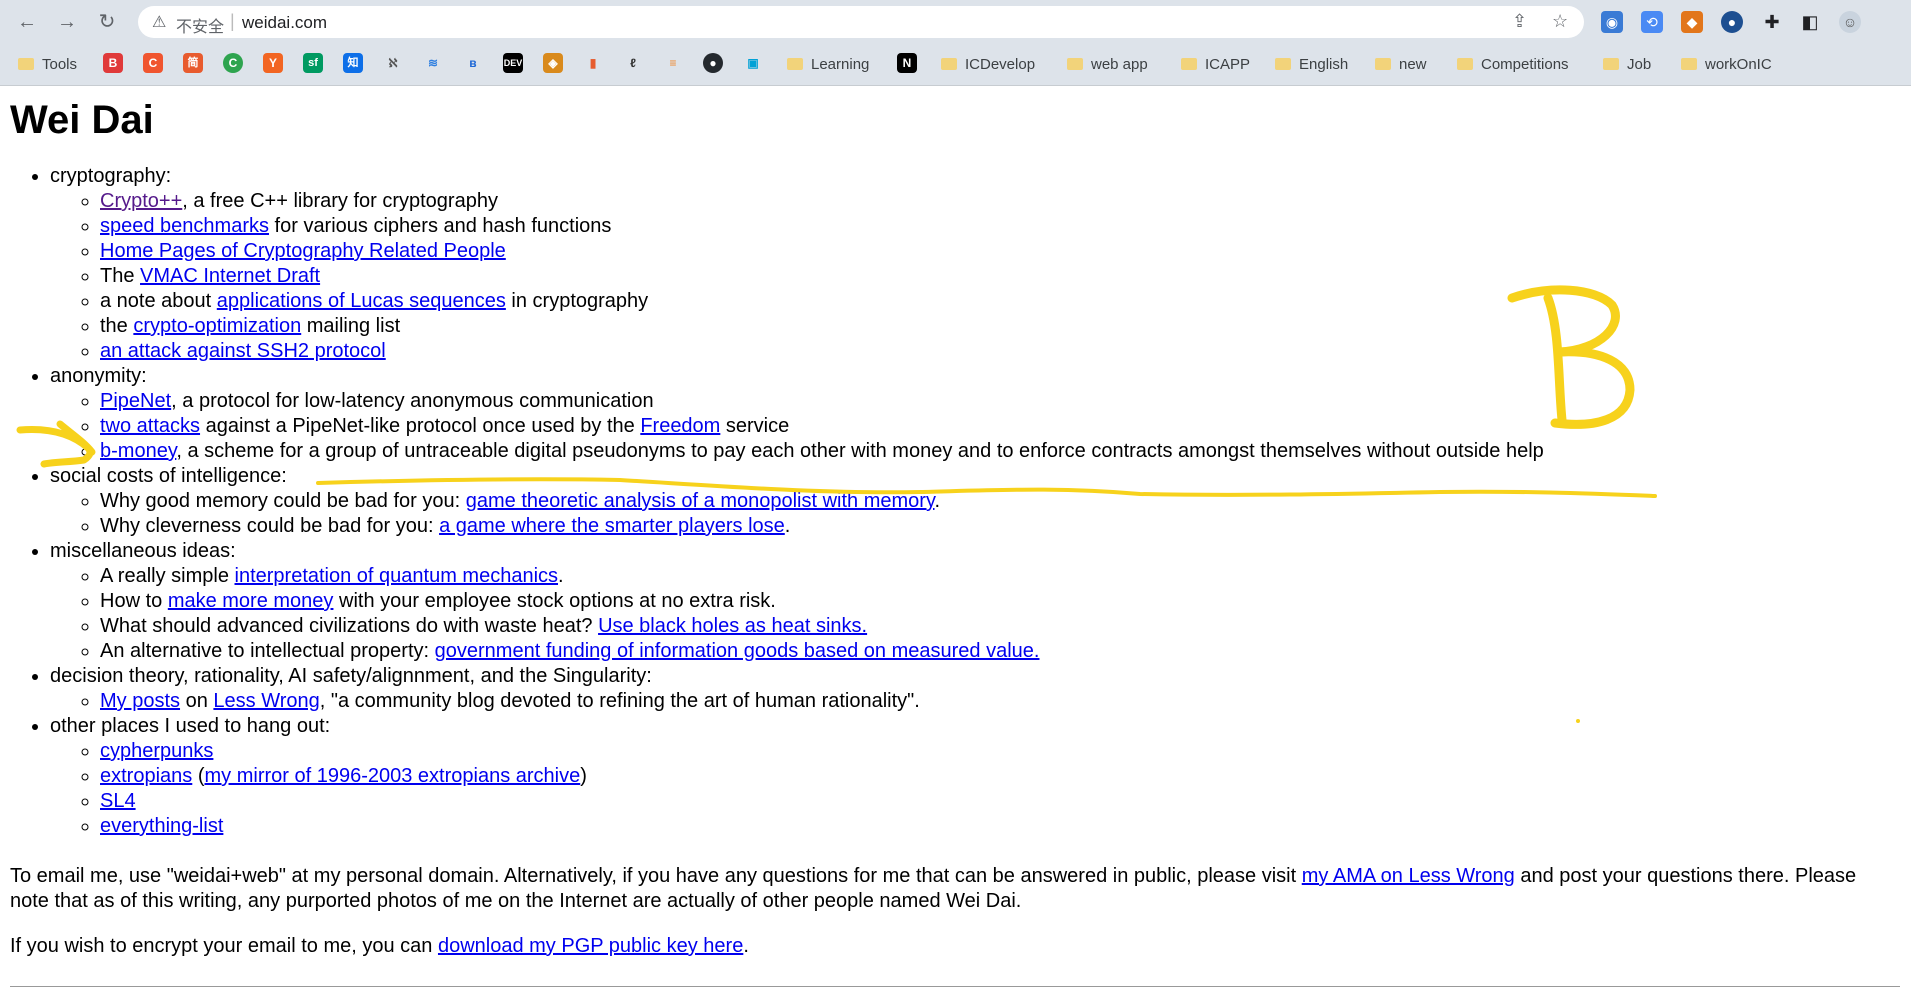 The width and height of the screenshot is (1911, 993). Describe the element at coordinates (1850, 22) in the screenshot. I see `profile-avatar: ☺` at that location.